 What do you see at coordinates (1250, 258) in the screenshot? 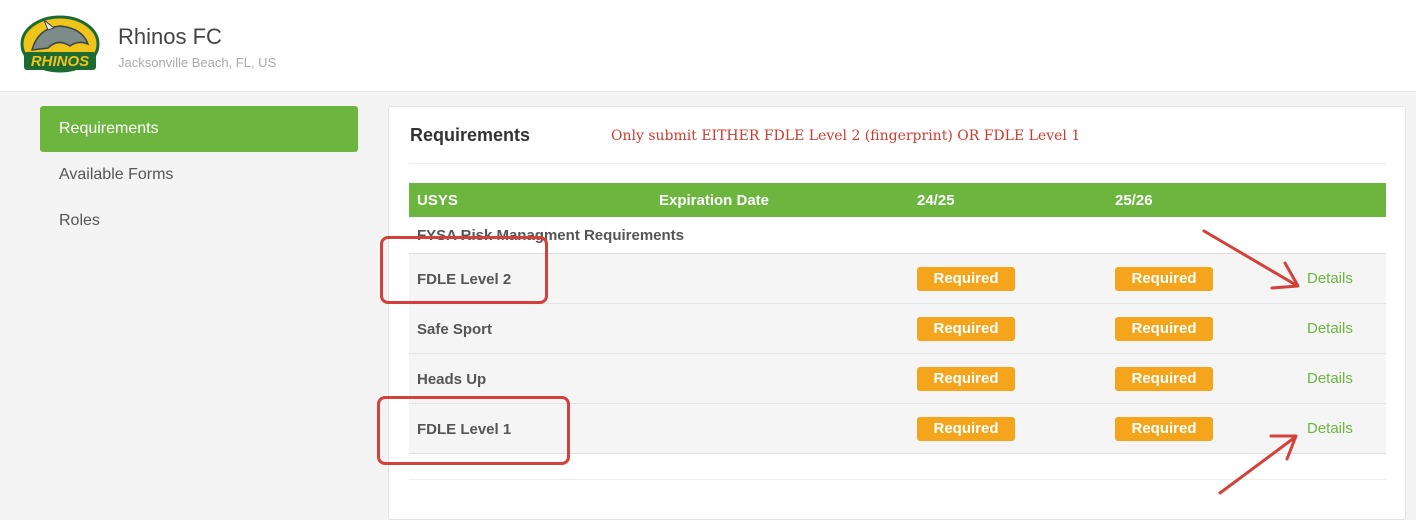
I see `arrow-down-right-icon` at bounding box center [1250, 258].